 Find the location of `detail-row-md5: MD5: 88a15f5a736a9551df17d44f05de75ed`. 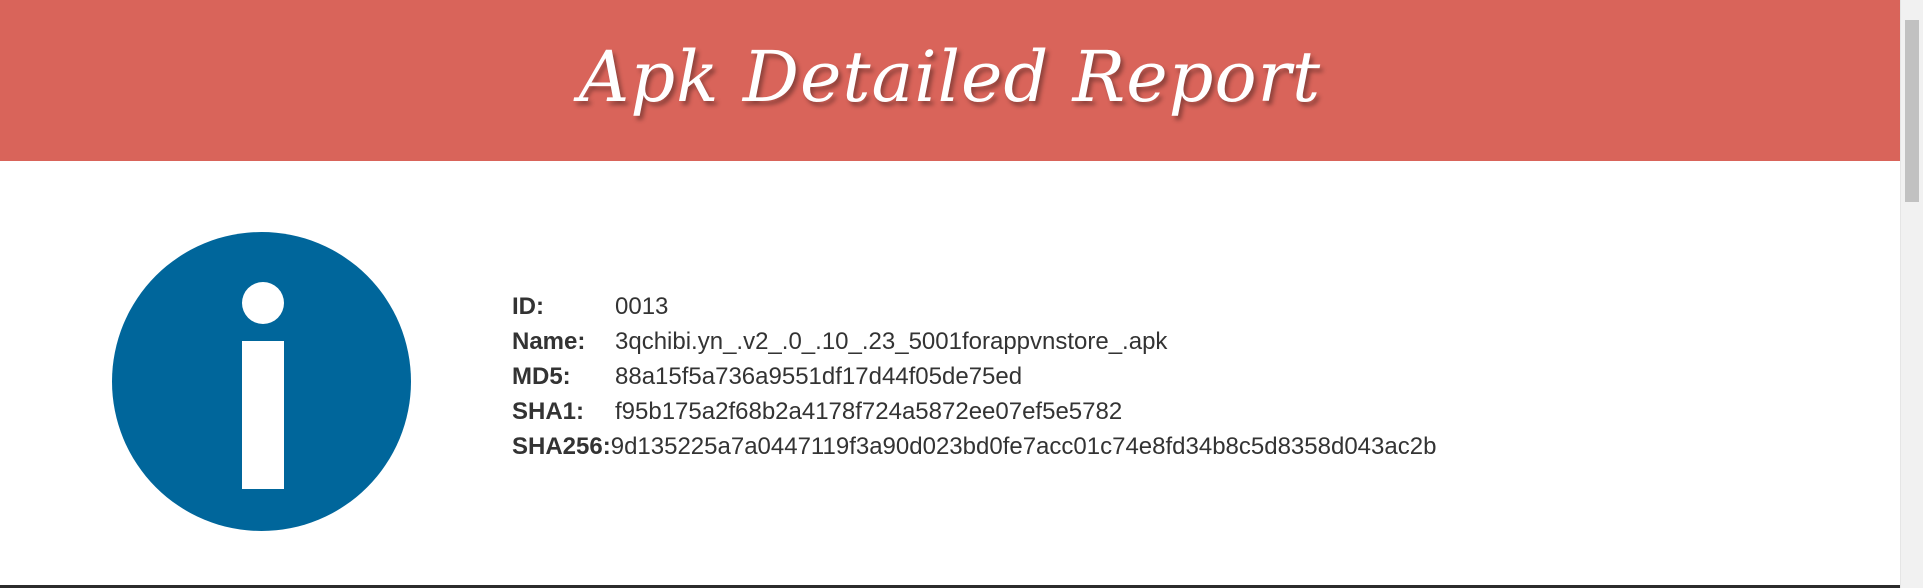

detail-row-md5: MD5: 88a15f5a736a9551df17d44f05de75ed is located at coordinates (974, 376).